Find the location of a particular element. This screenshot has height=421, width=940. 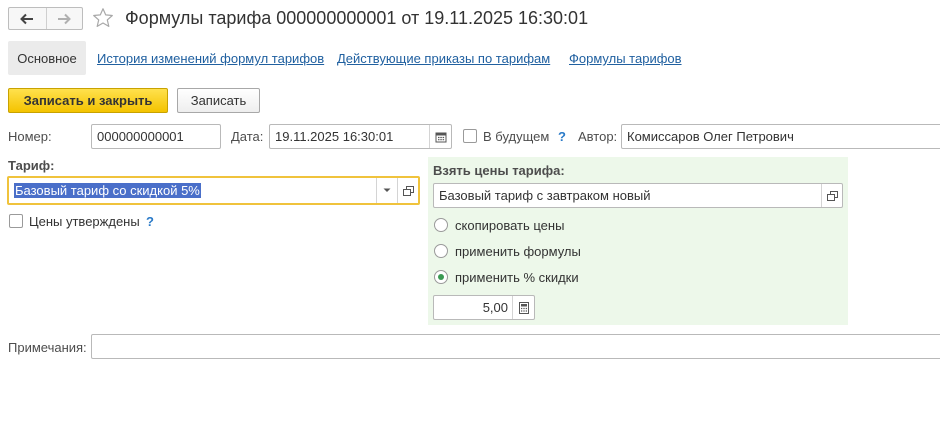

tariff-label: Тариф: is located at coordinates (31, 165).